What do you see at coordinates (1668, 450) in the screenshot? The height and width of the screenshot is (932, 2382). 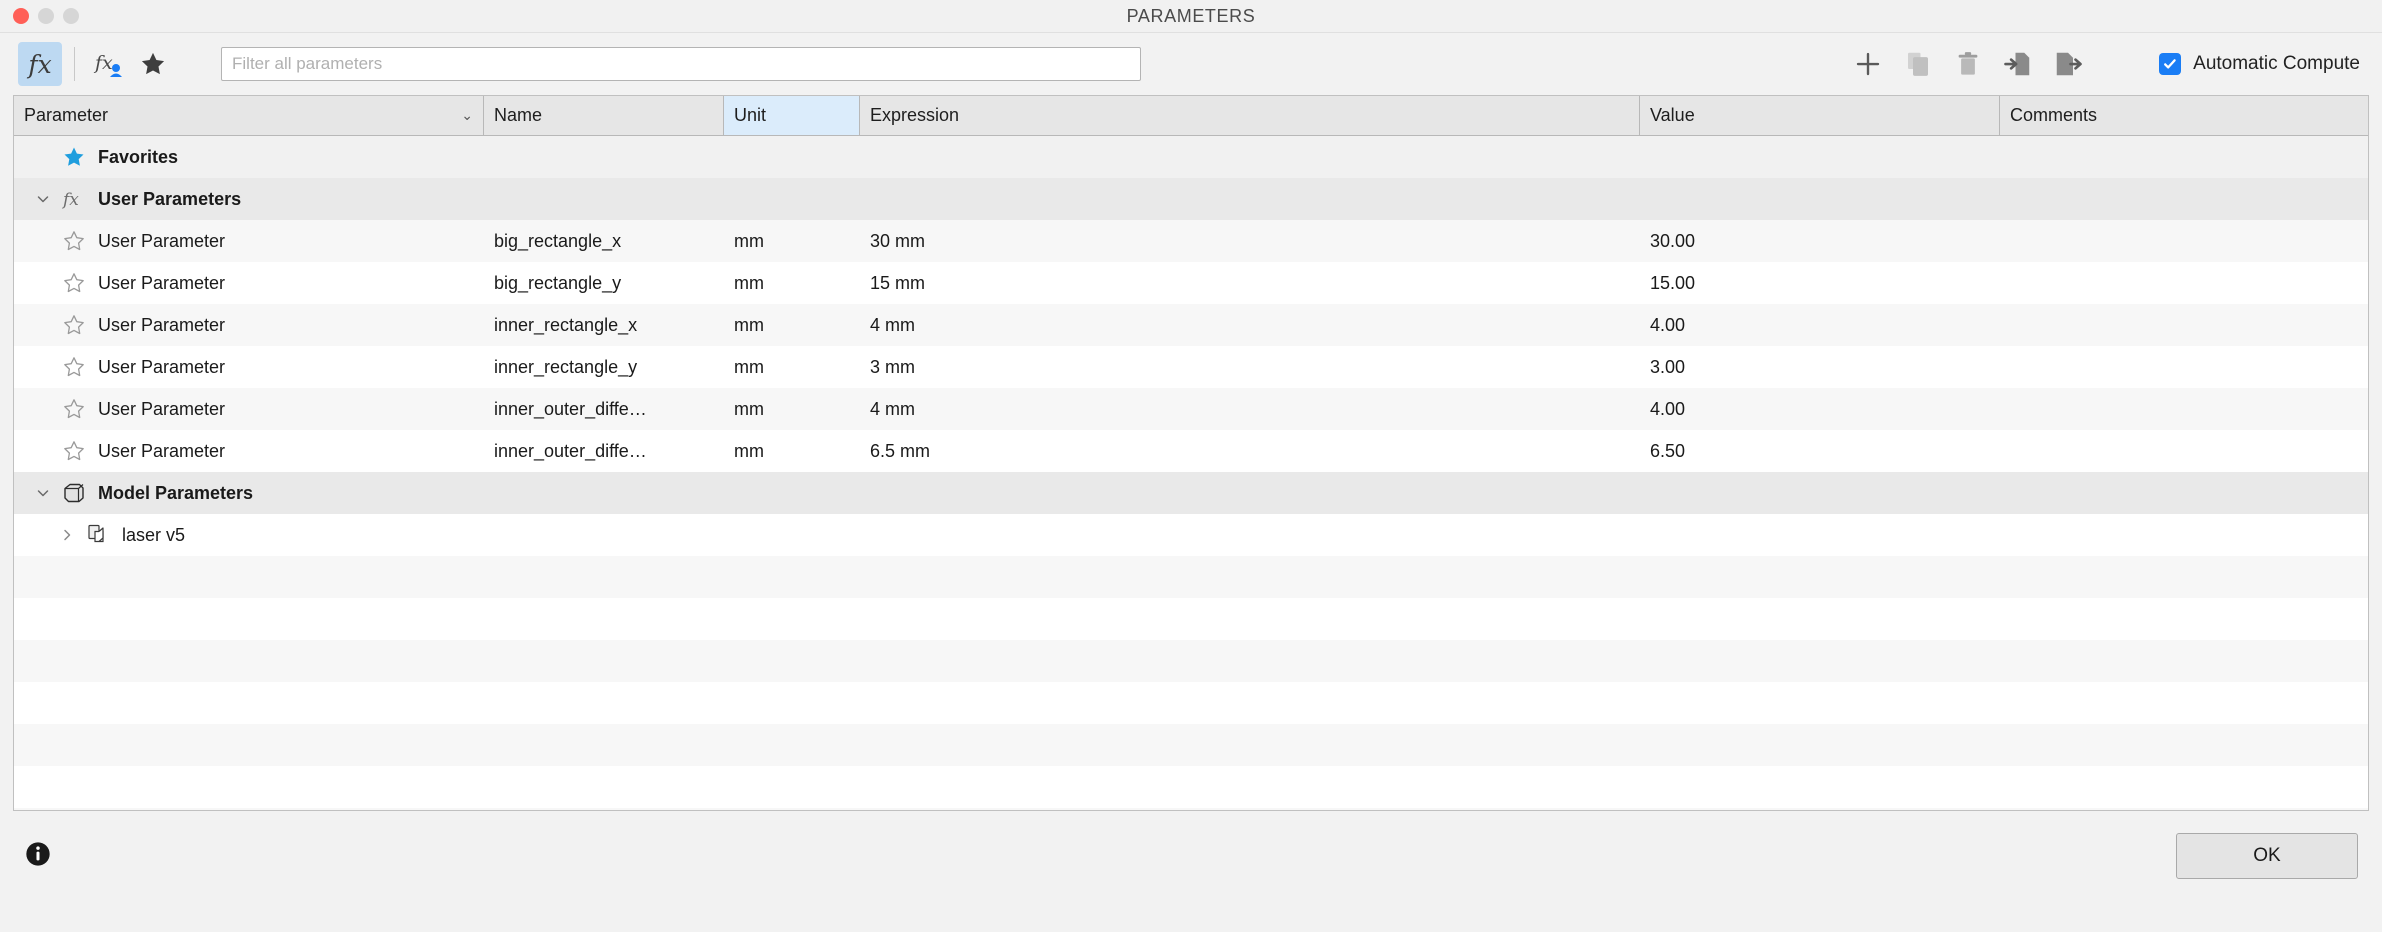 I see `cell-value: 6.50` at bounding box center [1668, 450].